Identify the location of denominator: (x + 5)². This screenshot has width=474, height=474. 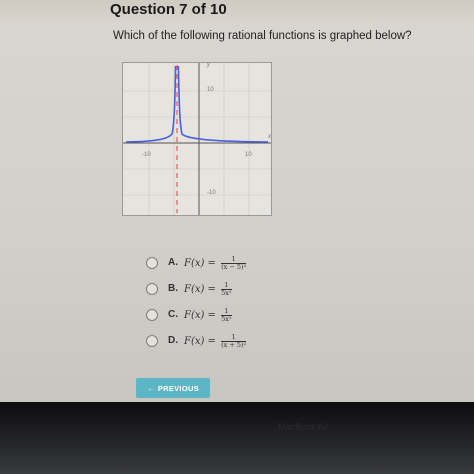
(234, 345).